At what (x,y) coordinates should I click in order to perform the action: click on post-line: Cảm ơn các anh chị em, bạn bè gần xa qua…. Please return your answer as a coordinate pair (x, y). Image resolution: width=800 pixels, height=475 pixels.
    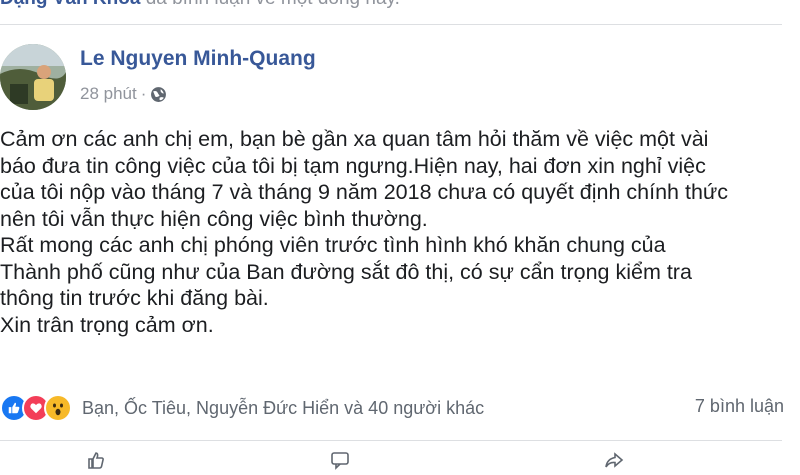
    Looking at the image, I should click on (354, 139).